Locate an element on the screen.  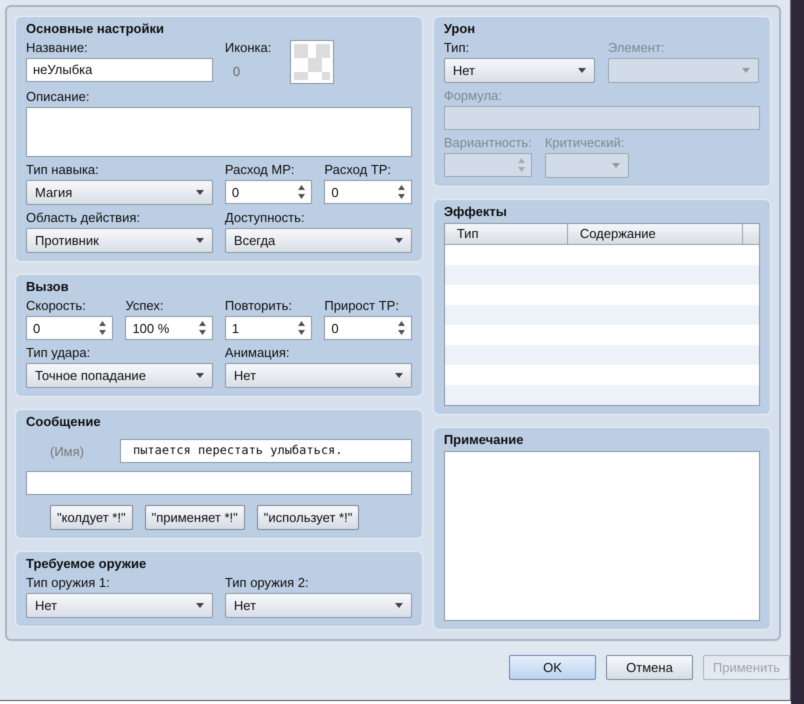
field-label: Описание: is located at coordinates (58, 96).